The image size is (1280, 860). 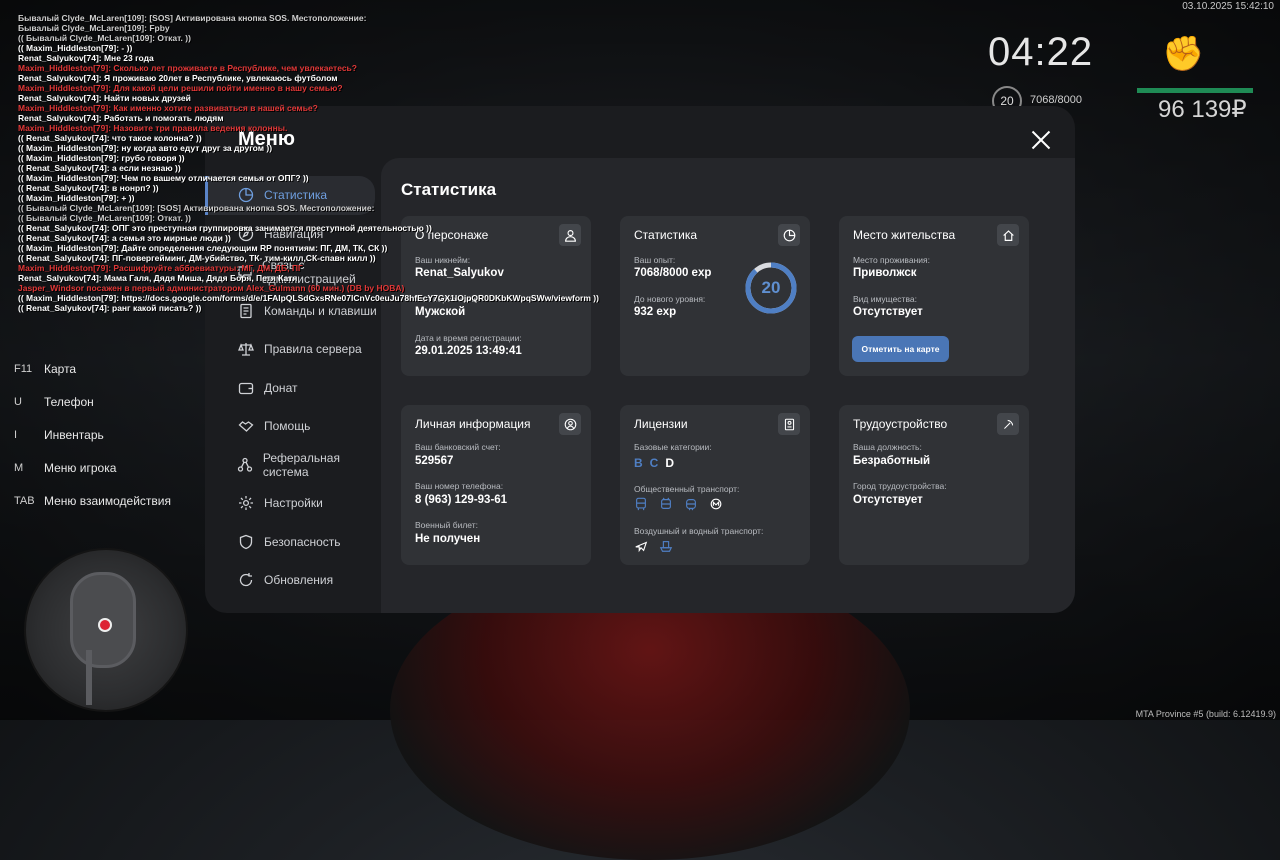 I want to click on home-icon, so click(x=1008, y=235).